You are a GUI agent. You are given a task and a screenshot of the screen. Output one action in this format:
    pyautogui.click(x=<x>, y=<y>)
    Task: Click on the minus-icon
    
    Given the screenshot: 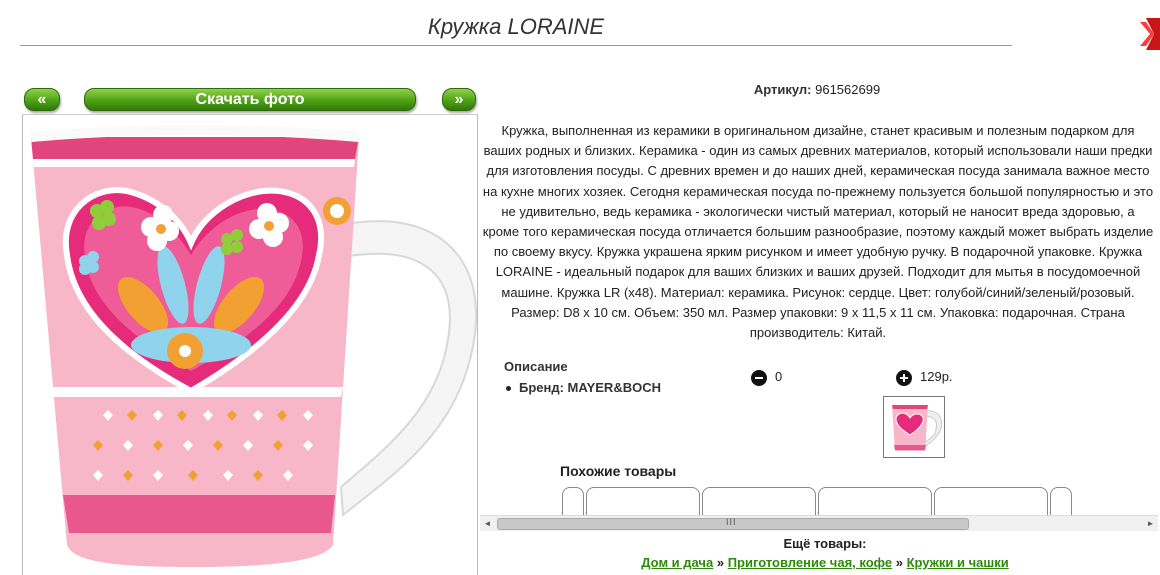 What is the action you would take?
    pyautogui.click(x=759, y=377)
    